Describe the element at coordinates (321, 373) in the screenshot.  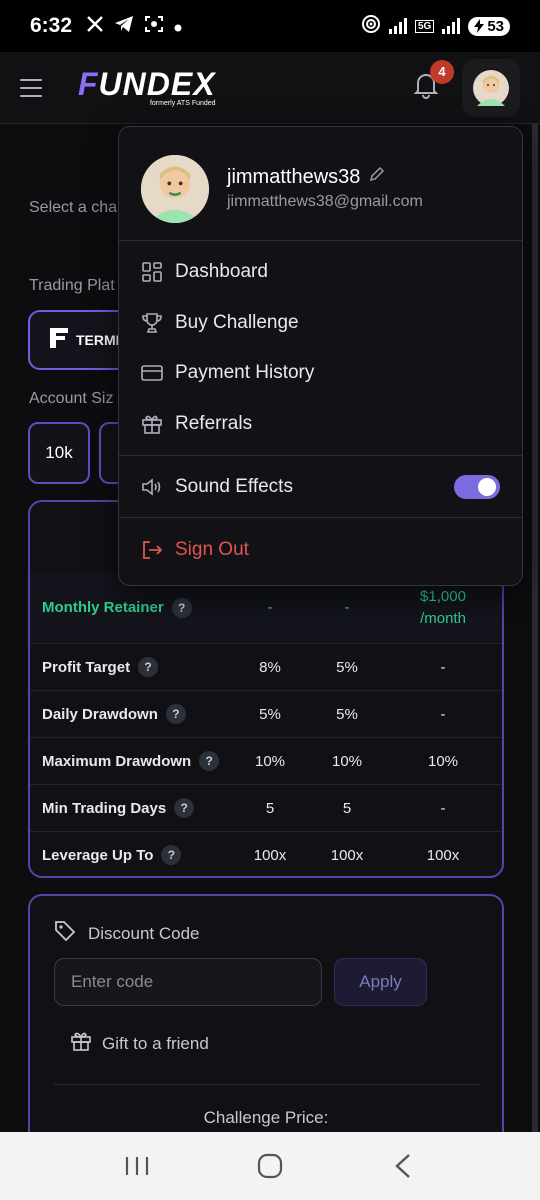
I see `menu-item-payment-history: Payment History` at that location.